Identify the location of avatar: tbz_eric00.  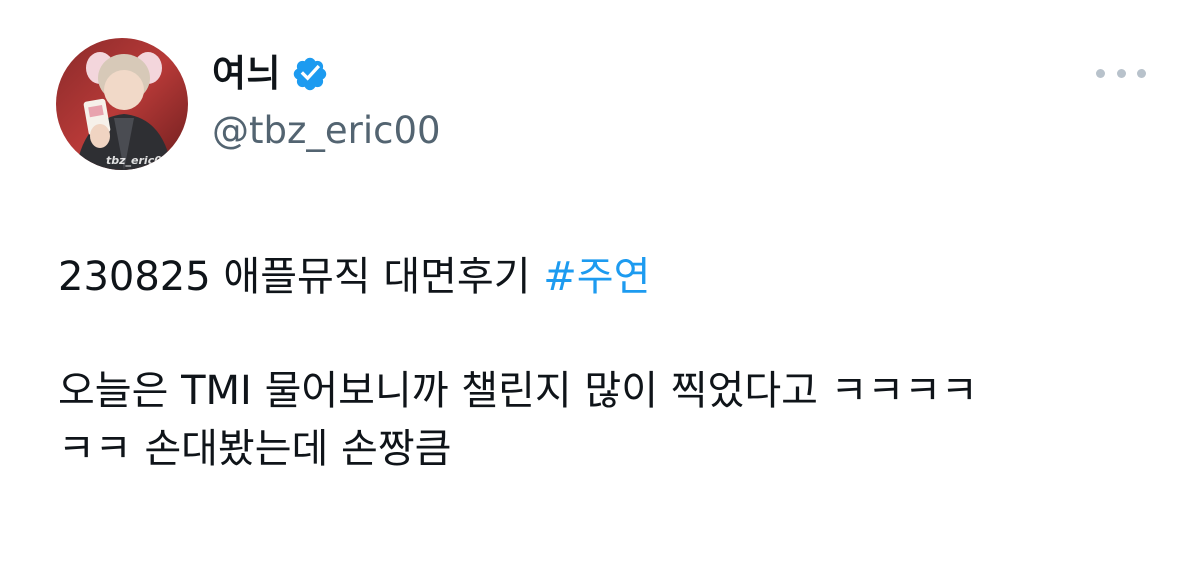
(122, 104).